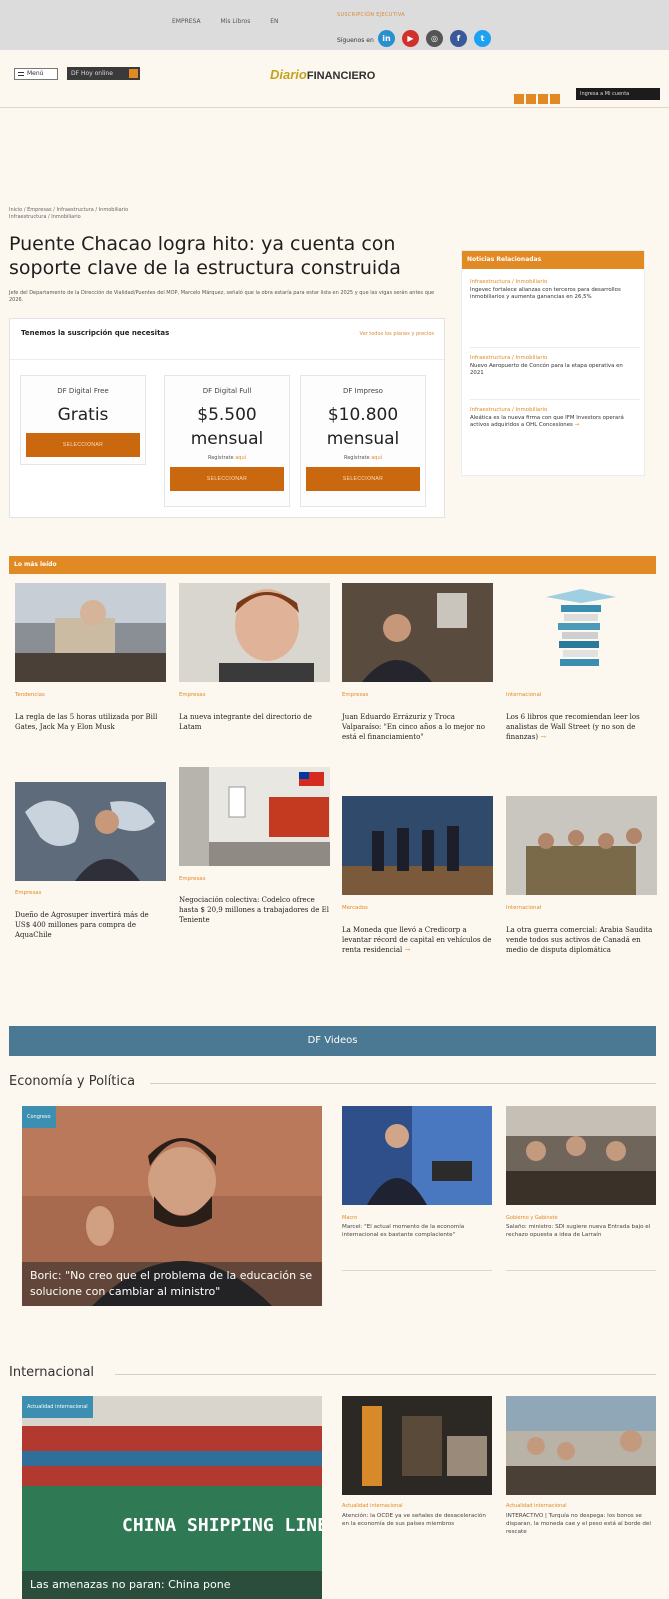 This screenshot has width=669, height=1599. Describe the element at coordinates (227, 439) in the screenshot. I see `plan-period: mensual` at that location.